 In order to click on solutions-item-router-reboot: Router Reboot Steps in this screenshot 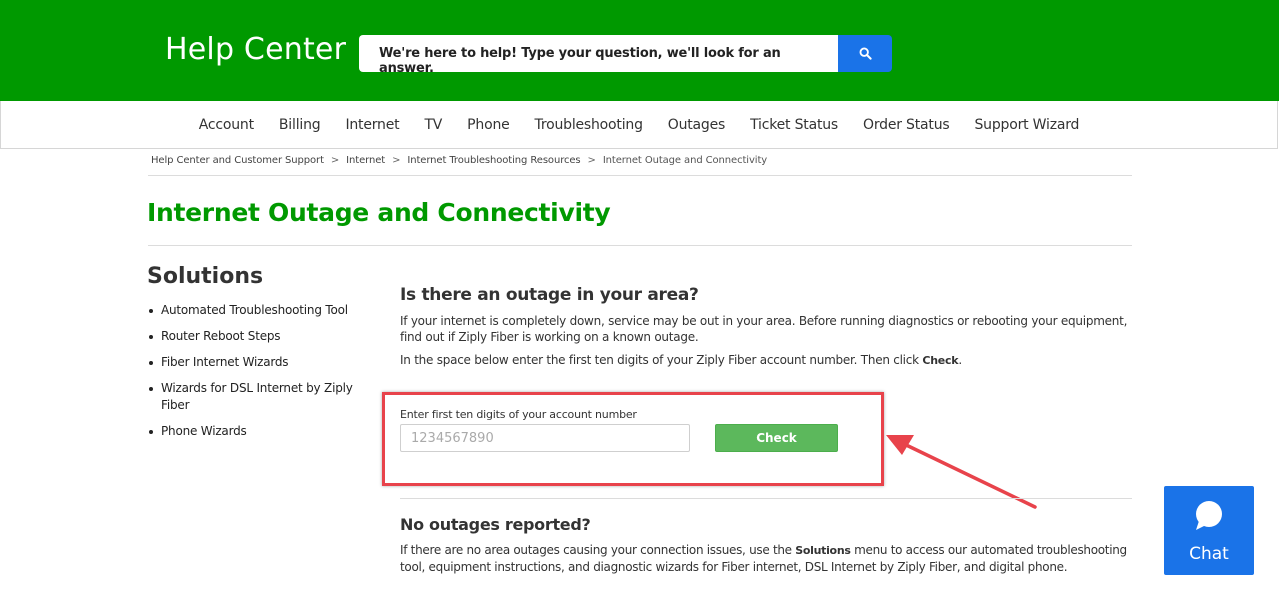, I will do `click(252, 336)`.